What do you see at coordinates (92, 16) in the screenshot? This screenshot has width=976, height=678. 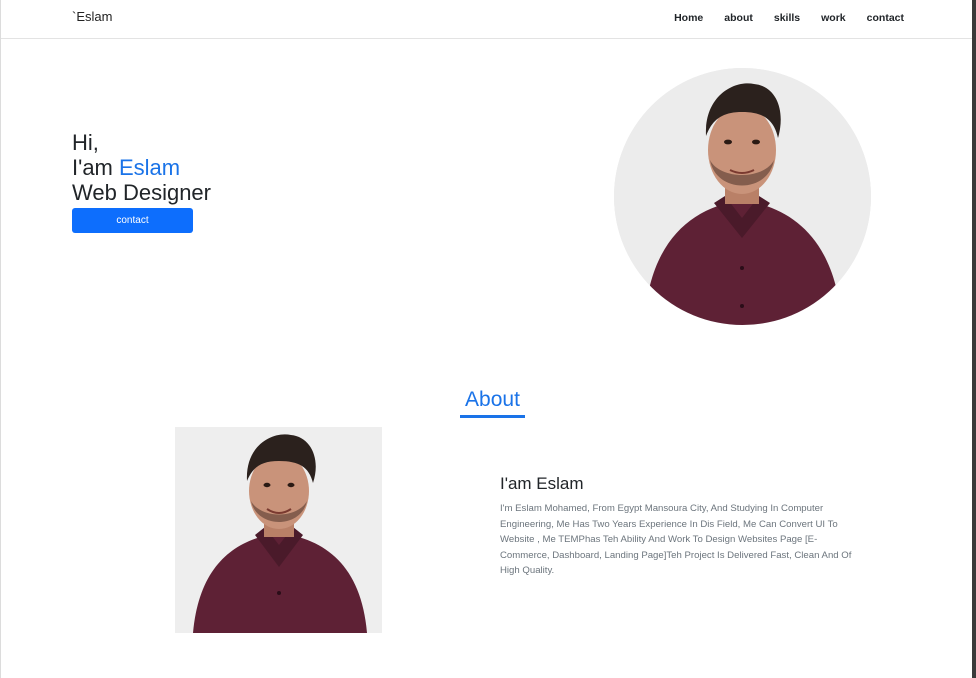 I see `brand-logo: `Eslam` at bounding box center [92, 16].